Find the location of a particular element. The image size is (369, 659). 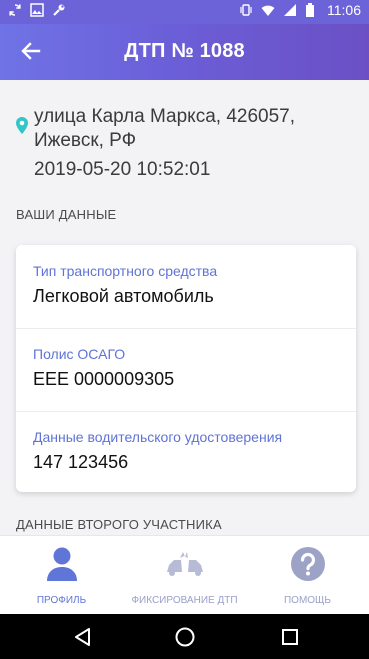

tab-profile-label: ПРОФИЛЬ is located at coordinates (61, 600).